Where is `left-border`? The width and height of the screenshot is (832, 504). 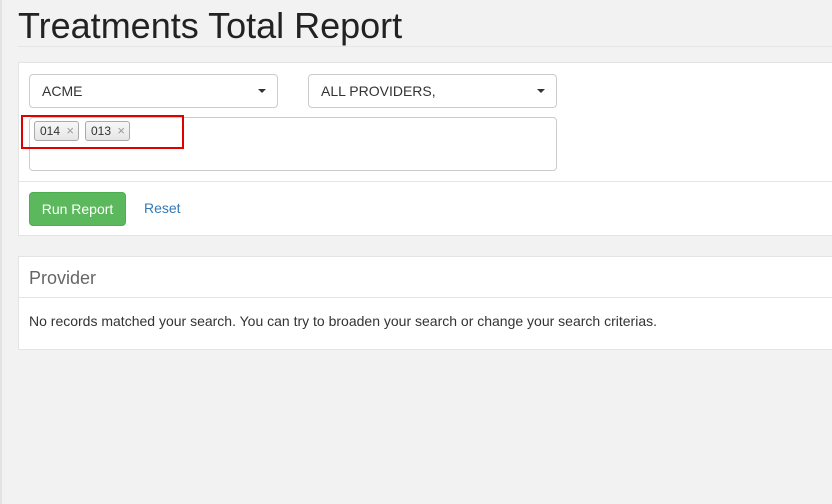
left-border is located at coordinates (1, 252).